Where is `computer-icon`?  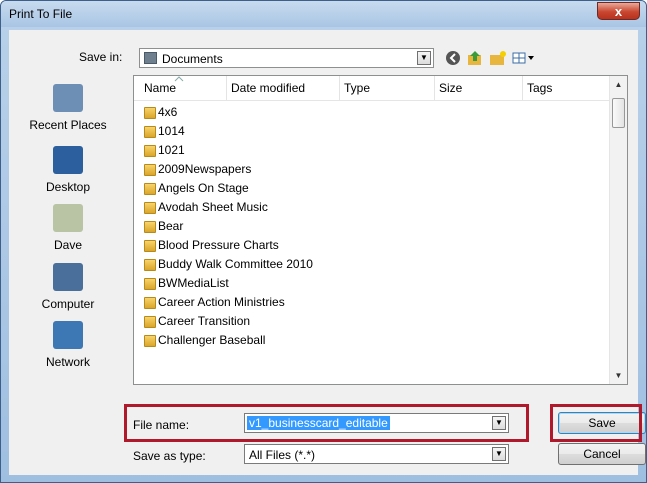
computer-icon is located at coordinates (68, 277).